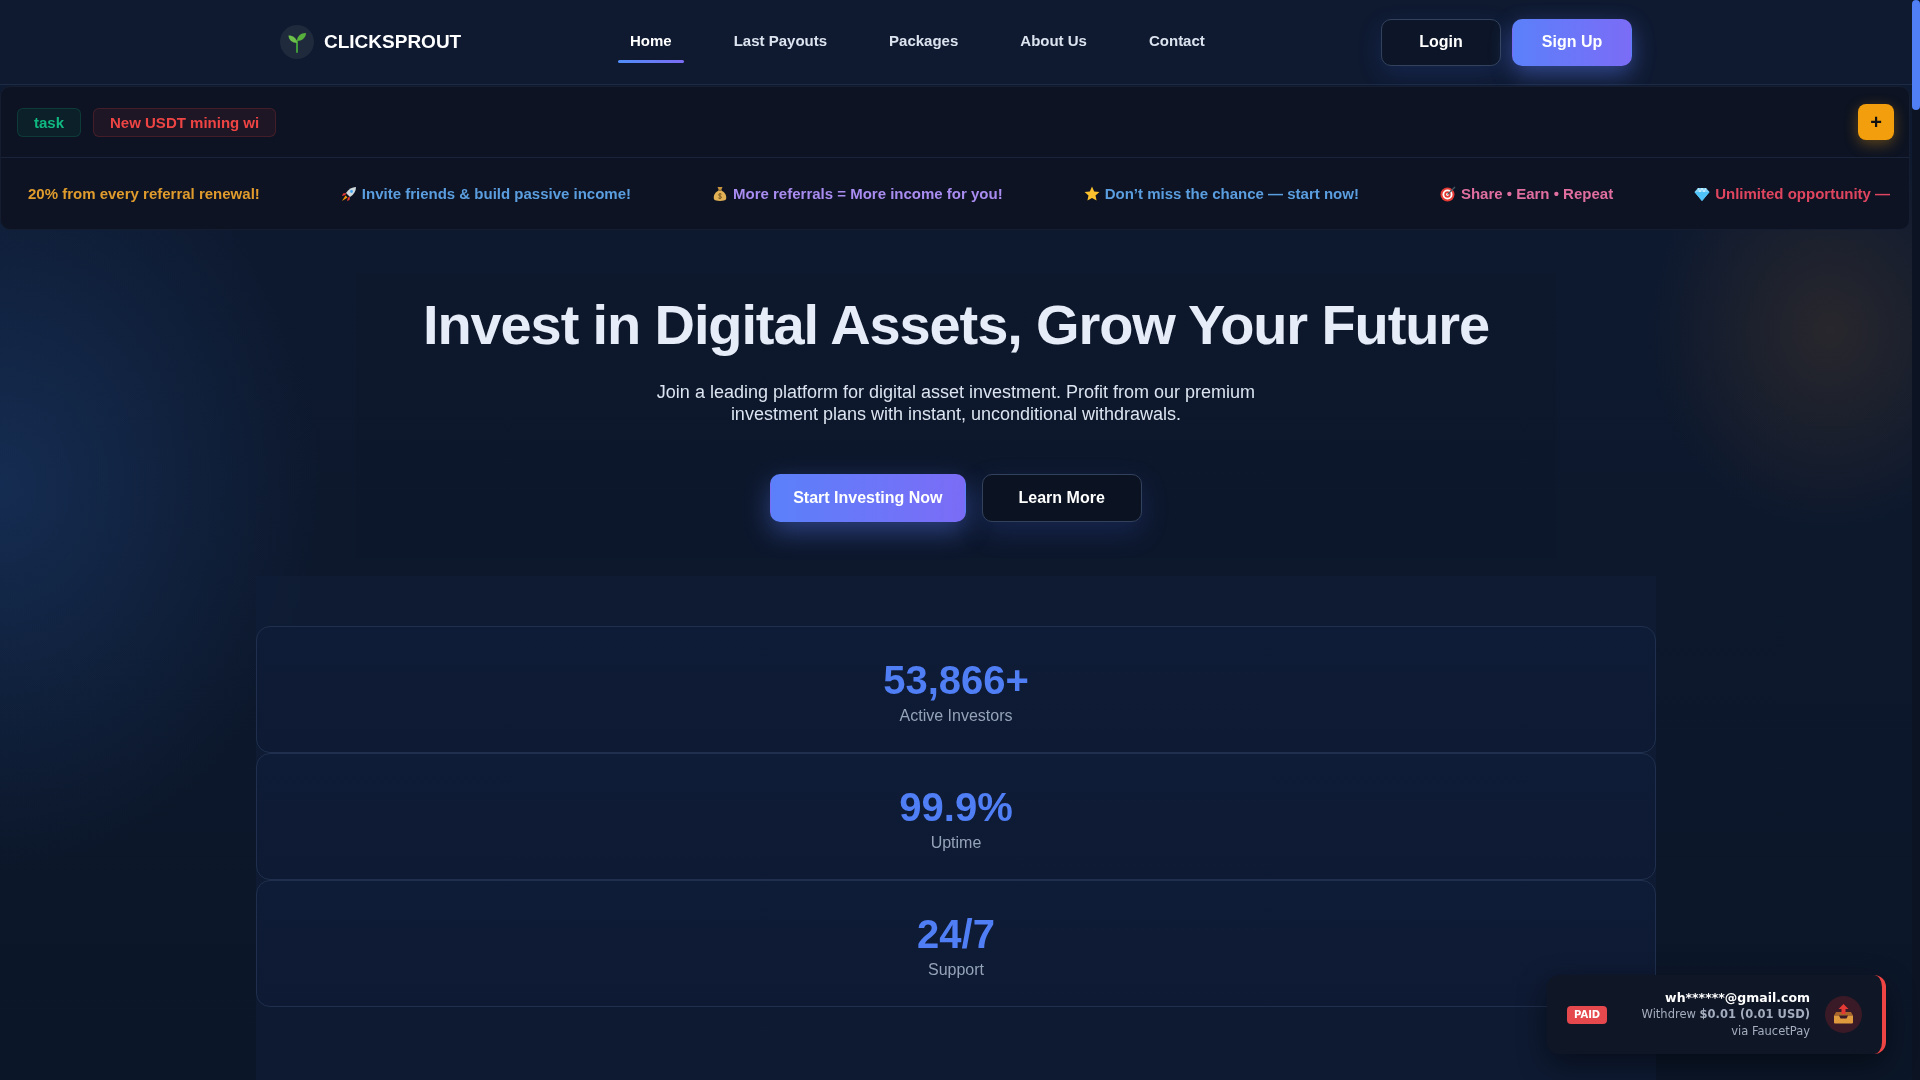  Describe the element at coordinates (868, 193) in the screenshot. I see `ticker-message: More referrals = More income for you!` at that location.